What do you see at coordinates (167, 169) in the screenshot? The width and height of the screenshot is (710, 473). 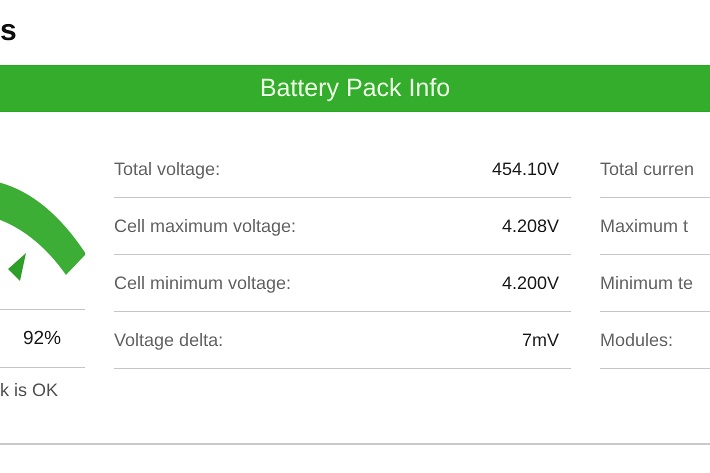 I see `row-label: Total voltage:` at bounding box center [167, 169].